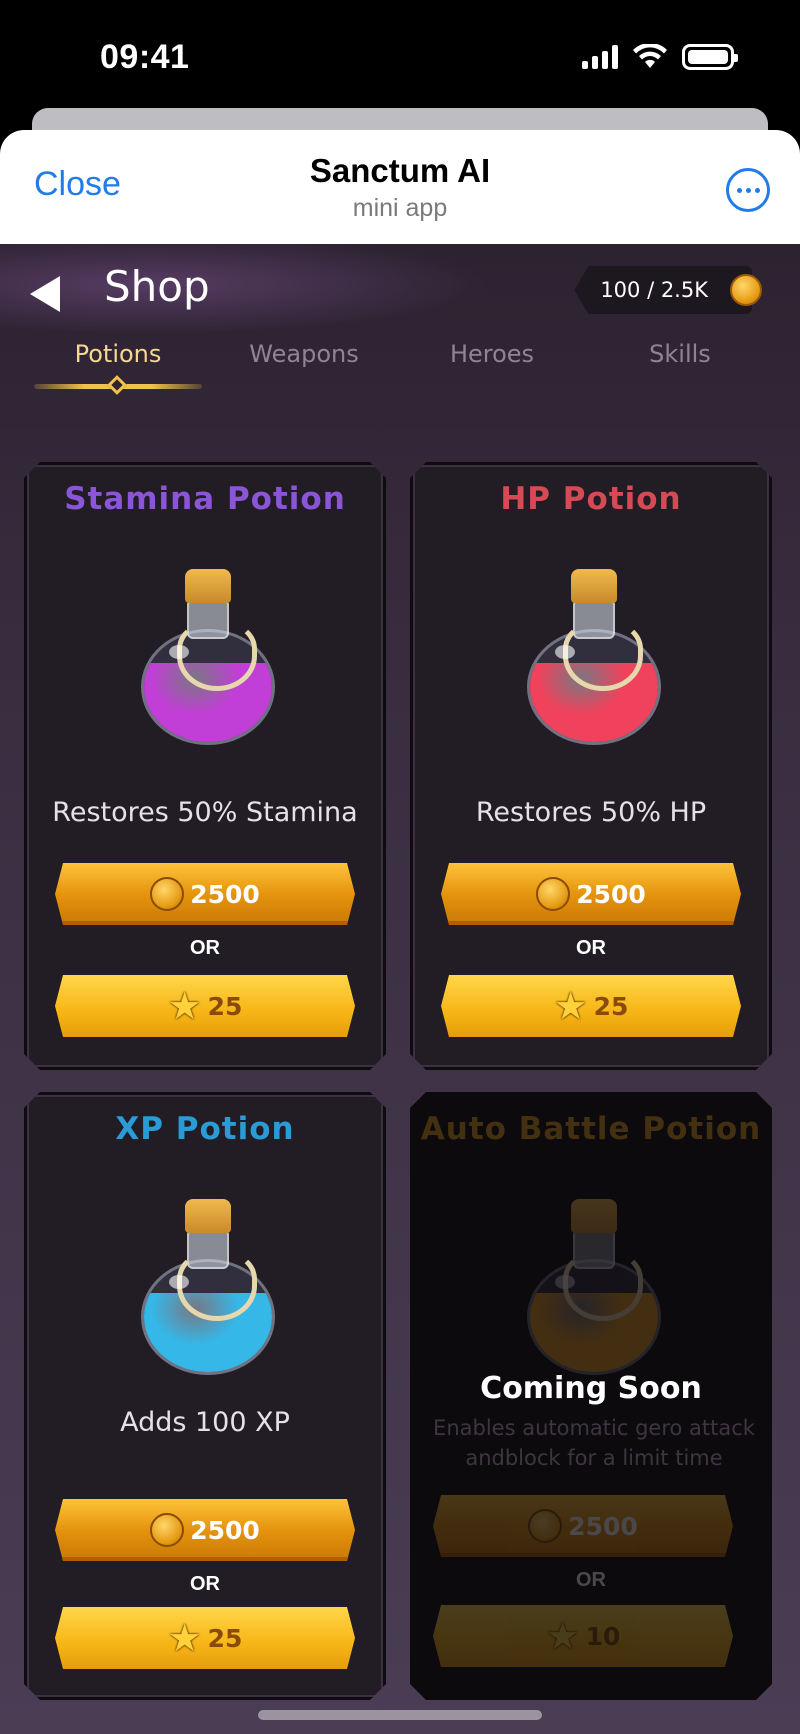  I want to click on item-title: HP Potion, so click(591, 499).